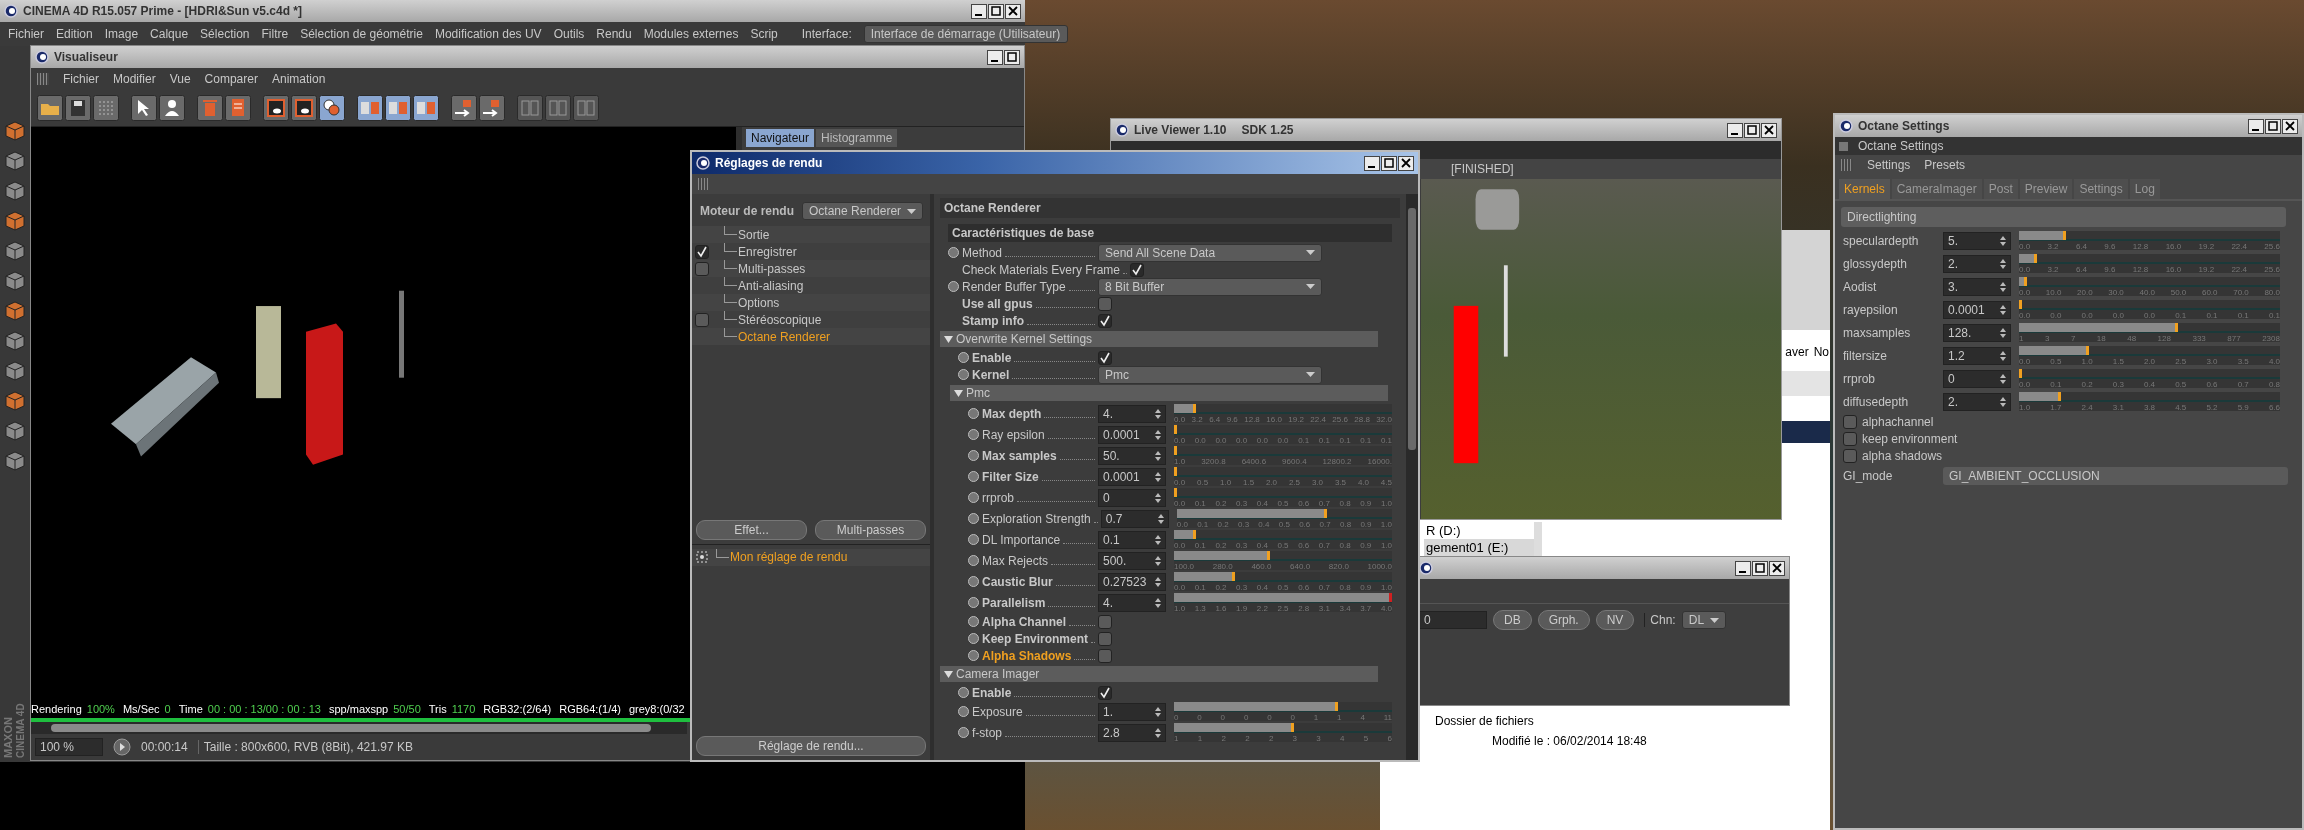  I want to click on person-icon, so click(172, 108).